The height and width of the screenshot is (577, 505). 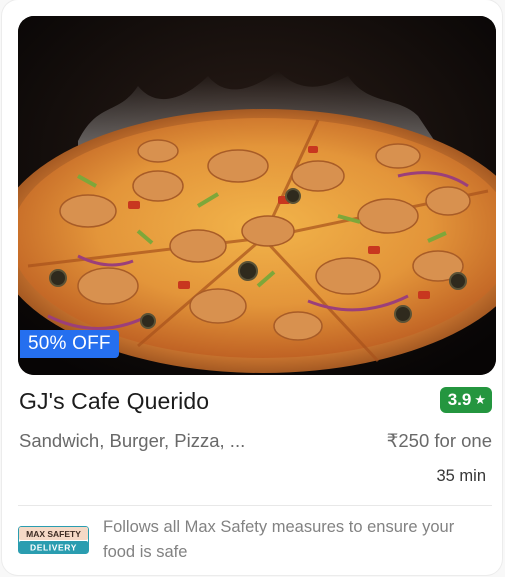 I want to click on divider, so click(x=255, y=505).